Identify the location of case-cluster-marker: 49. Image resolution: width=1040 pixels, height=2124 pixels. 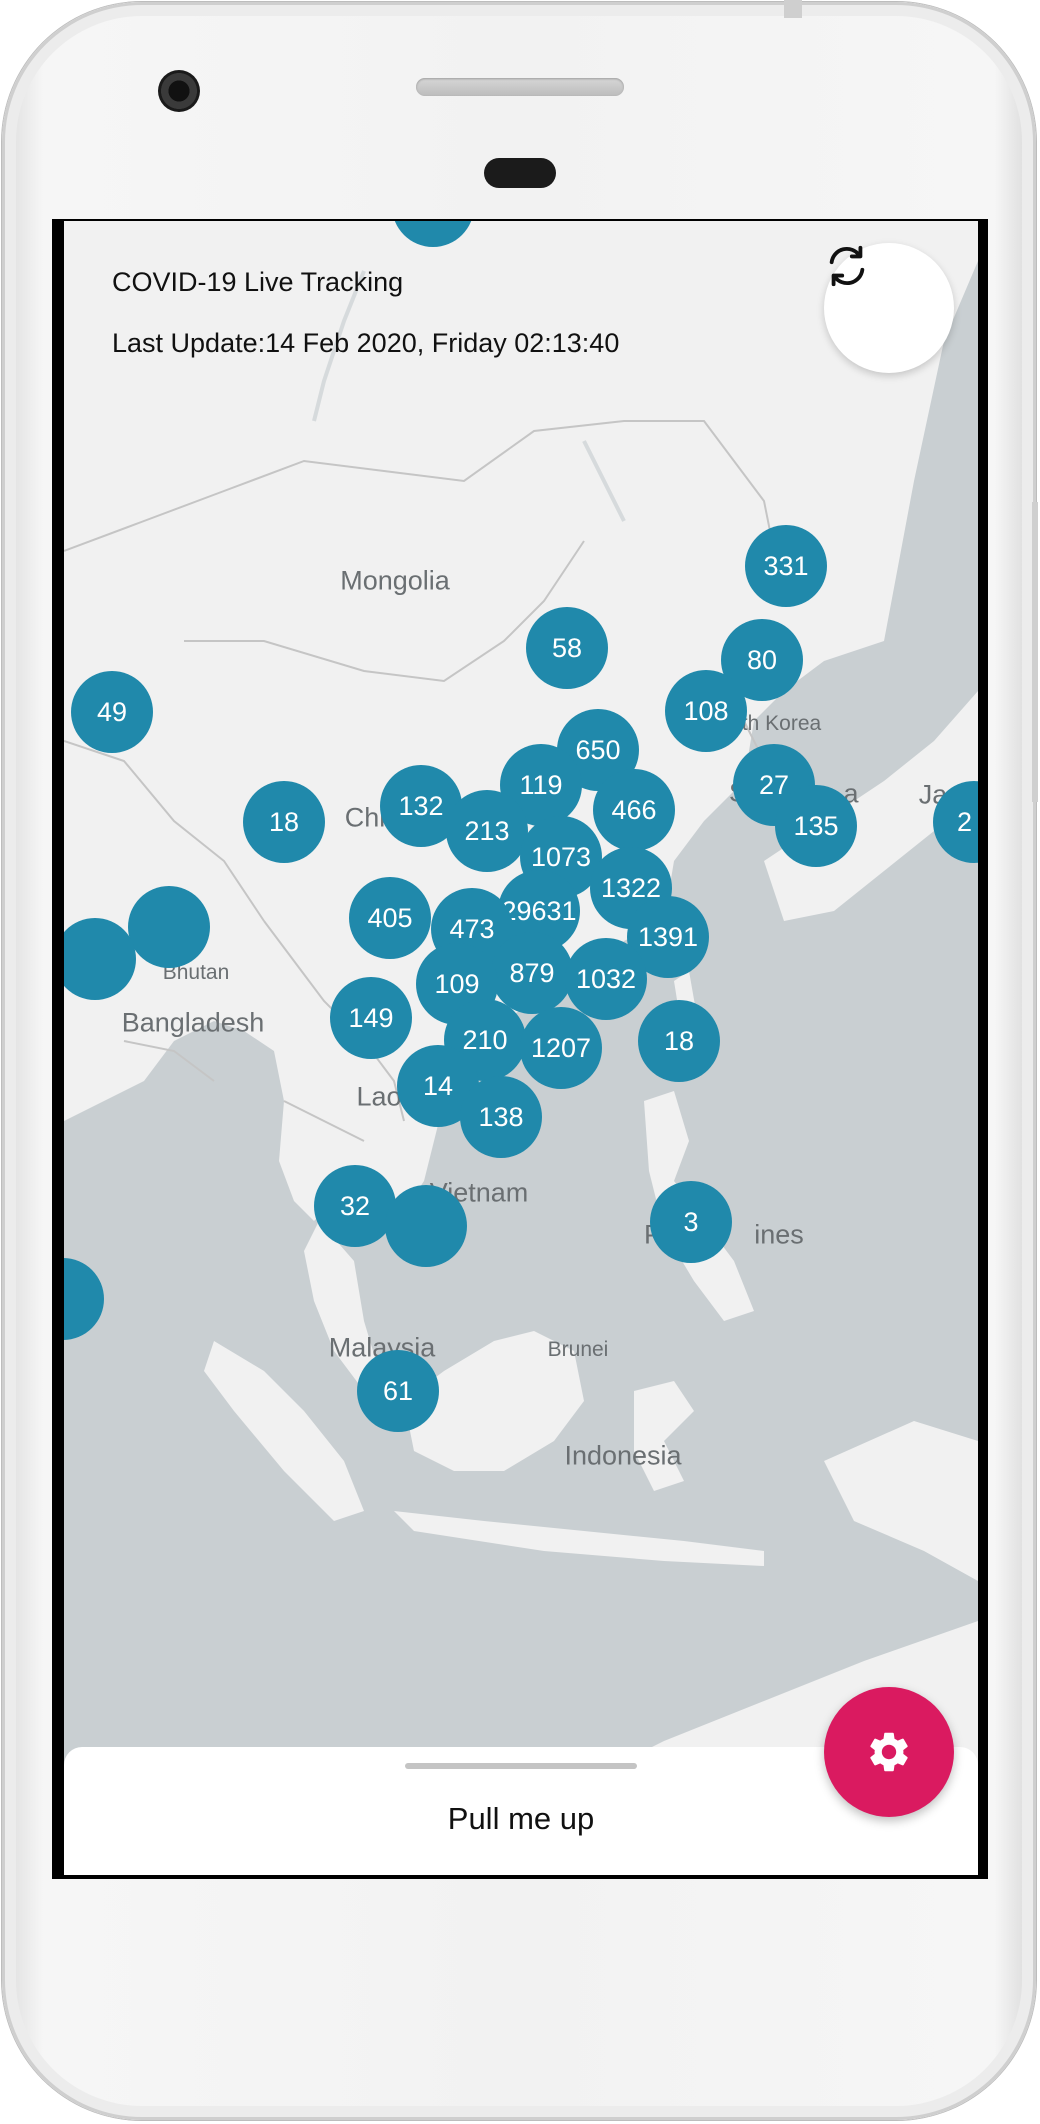
(112, 712).